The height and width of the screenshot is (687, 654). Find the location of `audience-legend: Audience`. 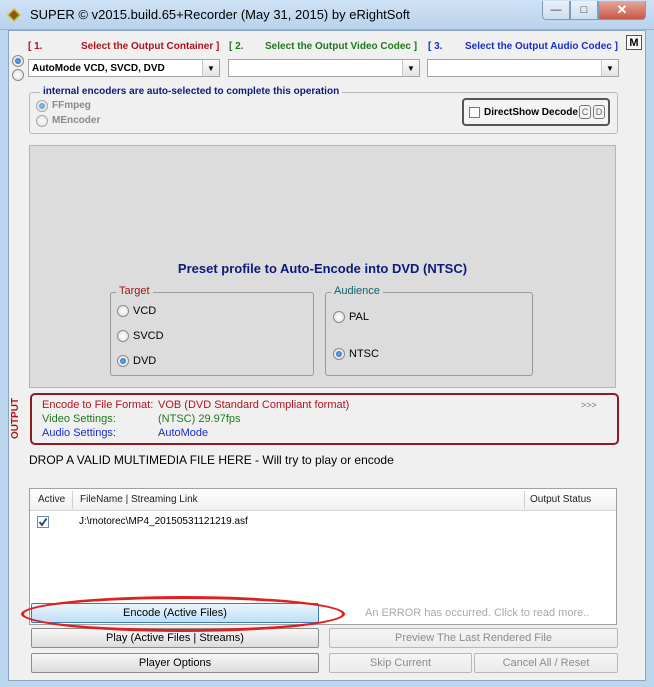

audience-legend: Audience is located at coordinates (357, 291).